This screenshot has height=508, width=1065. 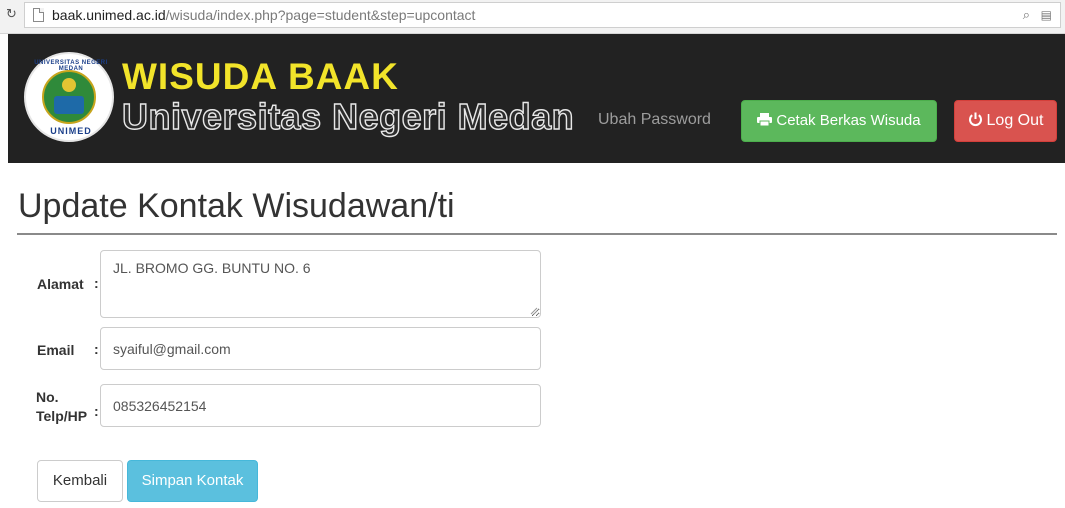 I want to click on address-colon: :, so click(x=96, y=283).